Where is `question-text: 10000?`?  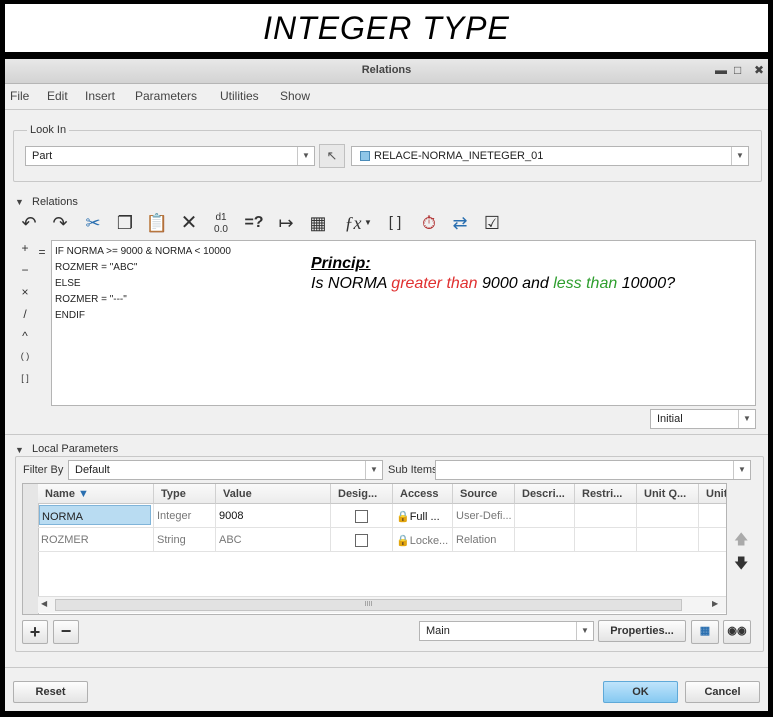
question-text: 10000? is located at coordinates (646, 283).